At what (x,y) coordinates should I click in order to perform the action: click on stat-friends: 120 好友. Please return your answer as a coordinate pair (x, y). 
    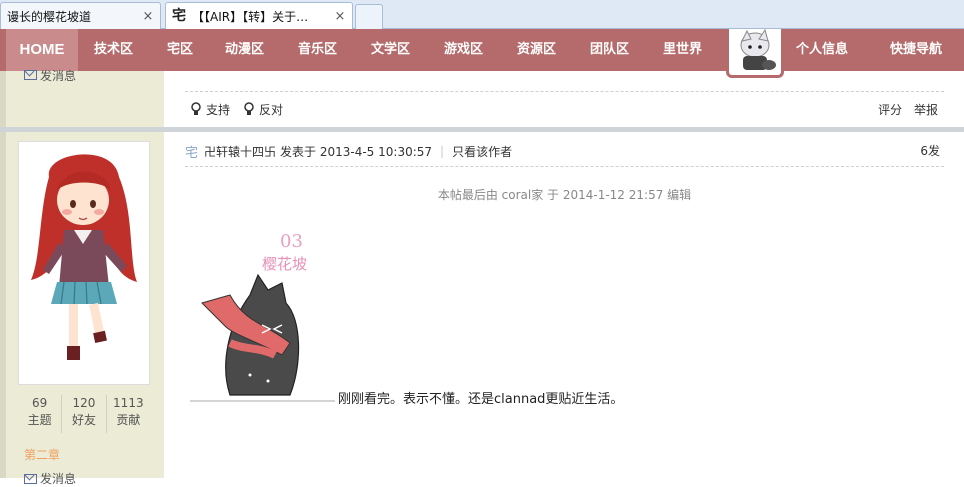
    Looking at the image, I should click on (84, 414).